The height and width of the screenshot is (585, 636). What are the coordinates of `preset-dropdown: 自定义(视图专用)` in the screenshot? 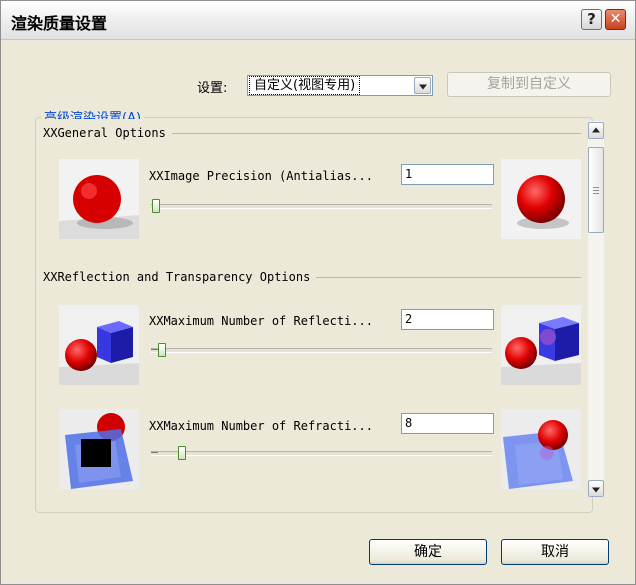 It's located at (340, 85).